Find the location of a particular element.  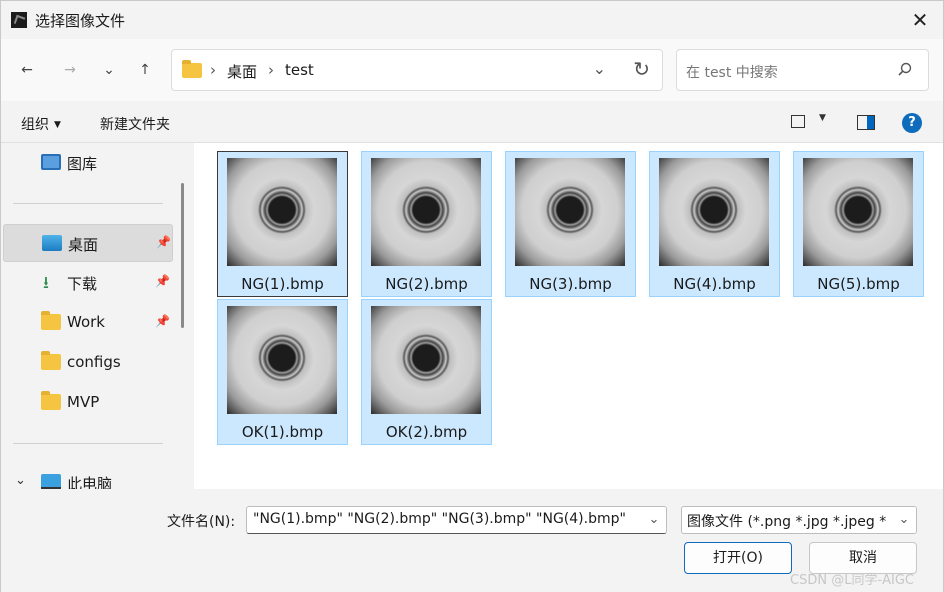

organize-label: 组织 is located at coordinates (35, 125).